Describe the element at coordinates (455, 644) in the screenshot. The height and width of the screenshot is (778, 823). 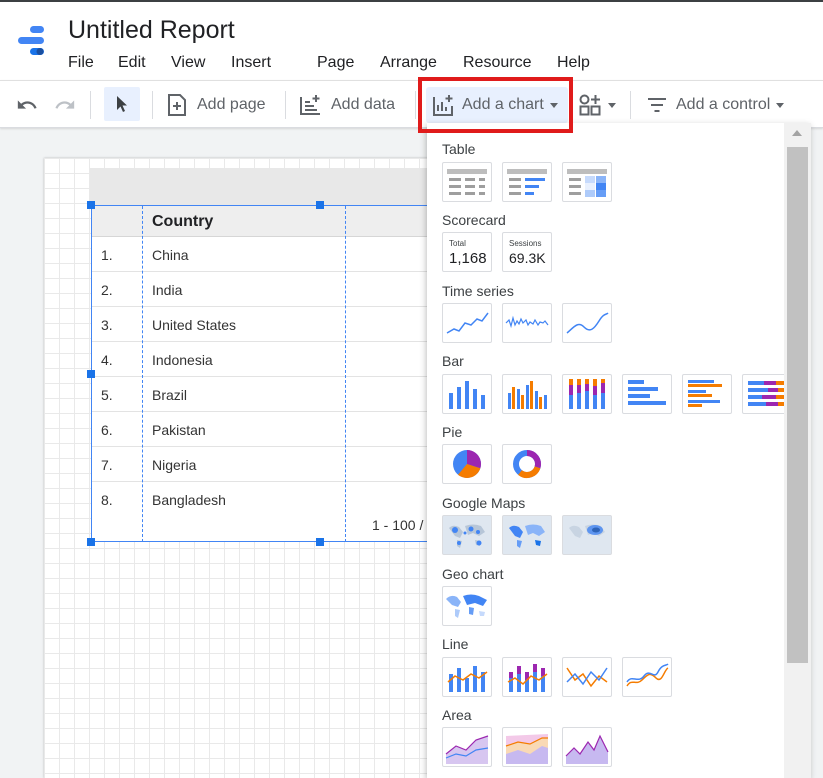
I see `section-line-title: Line` at that location.